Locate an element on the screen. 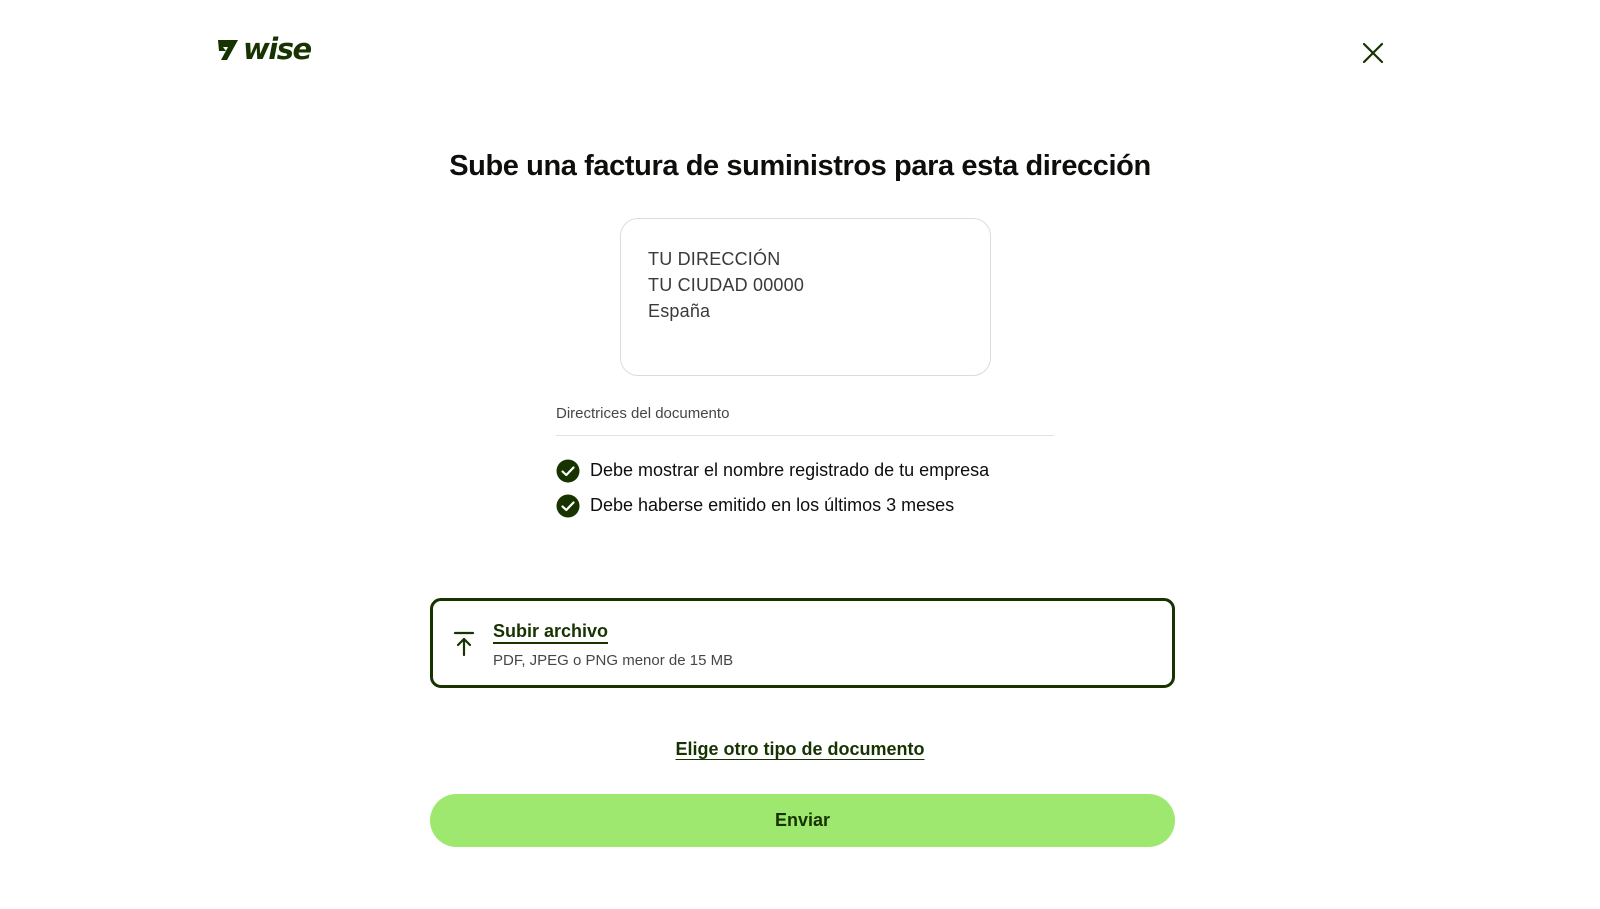  wise-logo-text: wise is located at coordinates (277, 49).